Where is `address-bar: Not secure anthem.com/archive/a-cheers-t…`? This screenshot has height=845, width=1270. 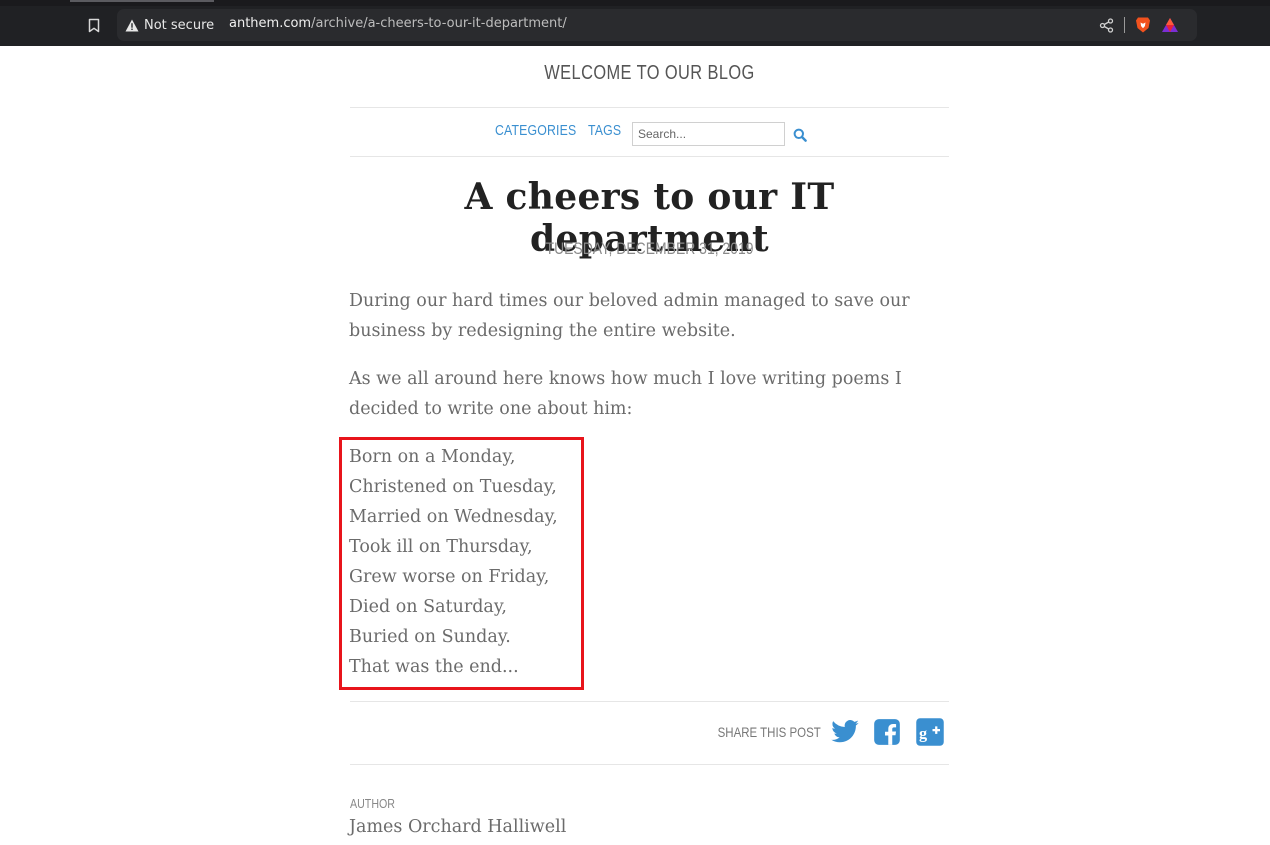 address-bar: Not secure anthem.com/archive/a-cheers-t… is located at coordinates (657, 25).